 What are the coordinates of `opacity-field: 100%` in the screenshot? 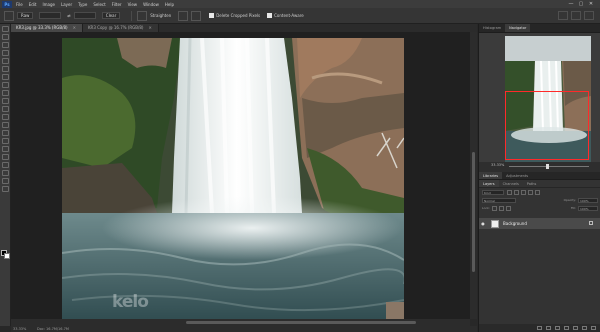 It's located at (588, 200).